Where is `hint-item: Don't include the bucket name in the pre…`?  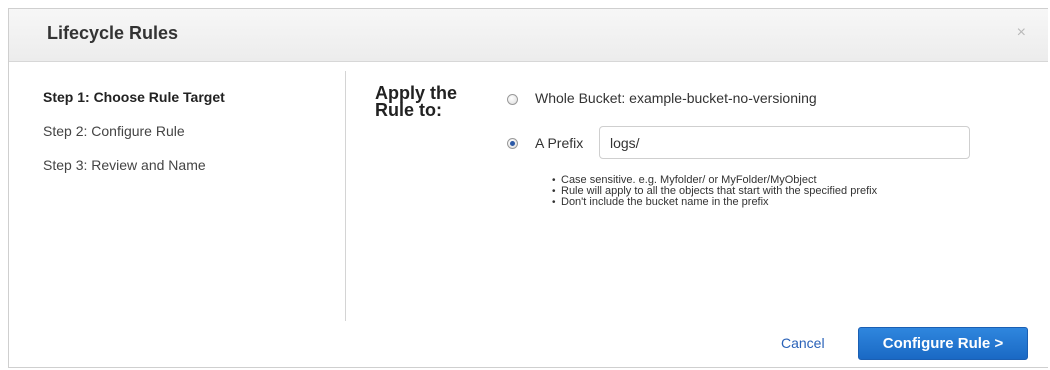 hint-item: Don't include the bucket name in the pre… is located at coordinates (714, 202).